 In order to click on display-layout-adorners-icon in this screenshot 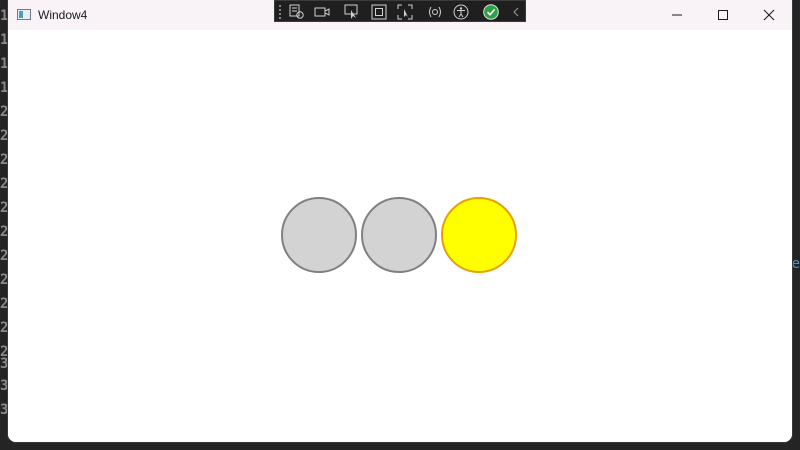, I will do `click(379, 12)`.